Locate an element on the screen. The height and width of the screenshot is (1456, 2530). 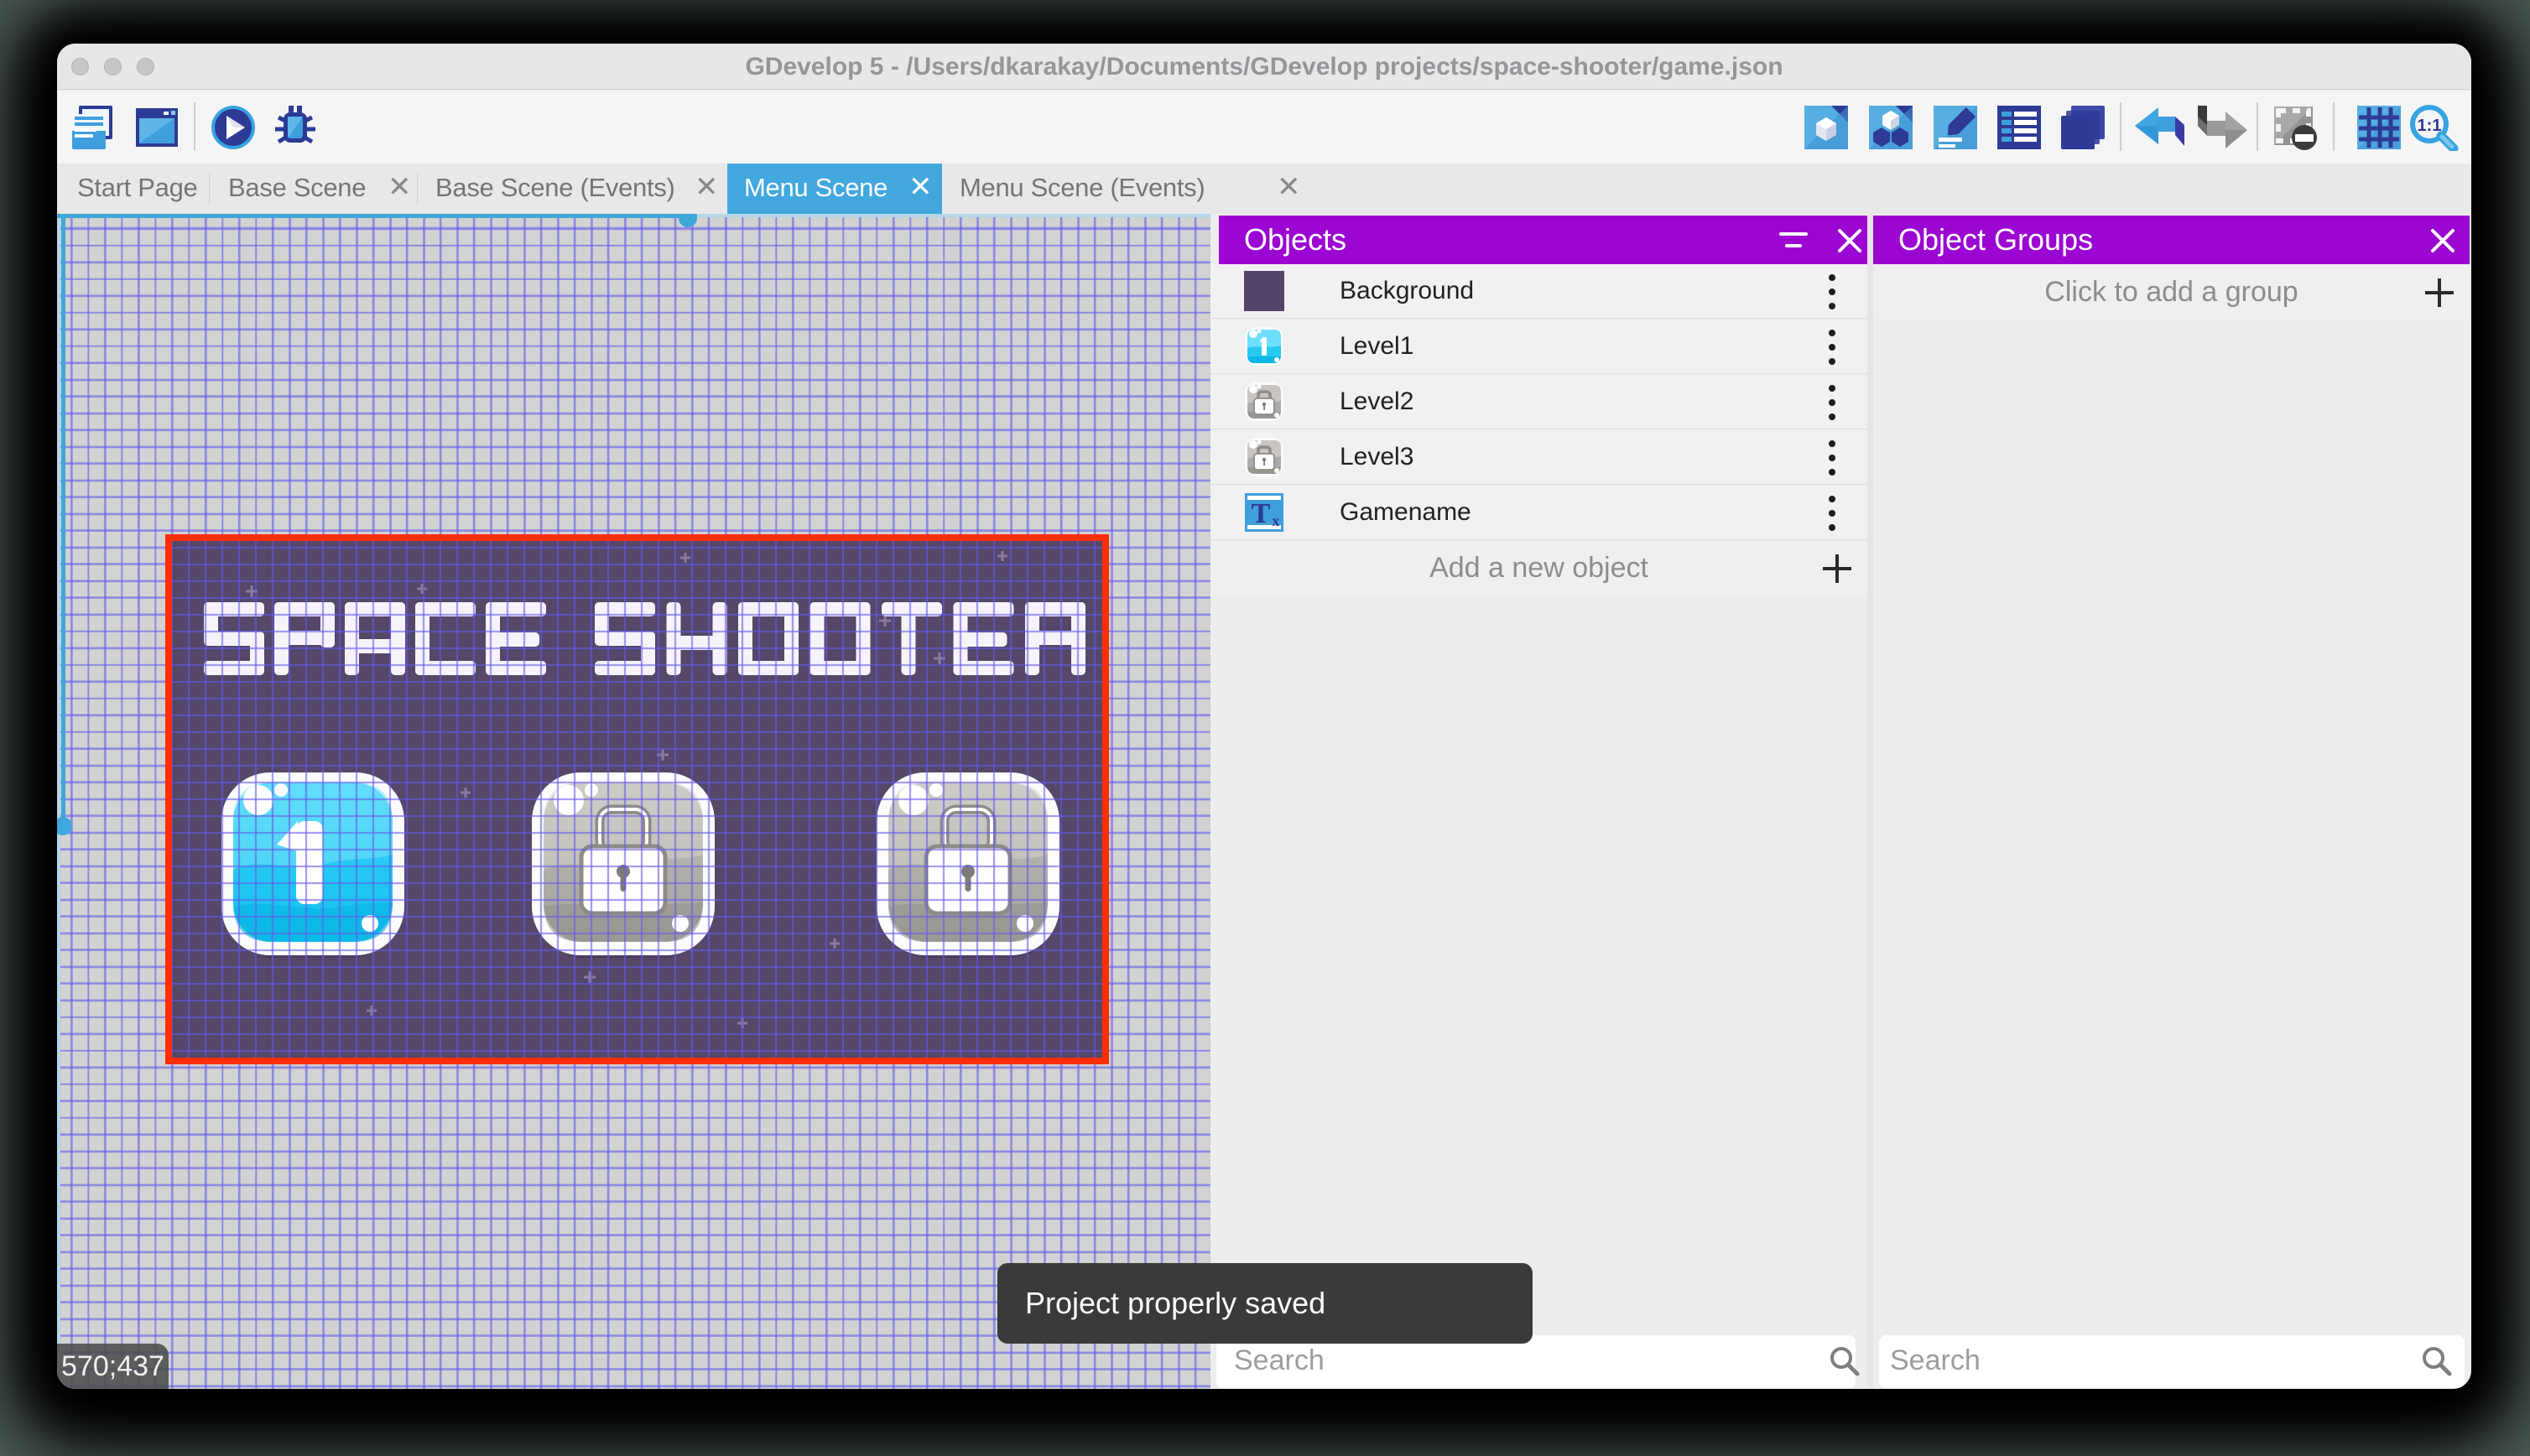
svg-text: T is located at coordinates (1261, 513).